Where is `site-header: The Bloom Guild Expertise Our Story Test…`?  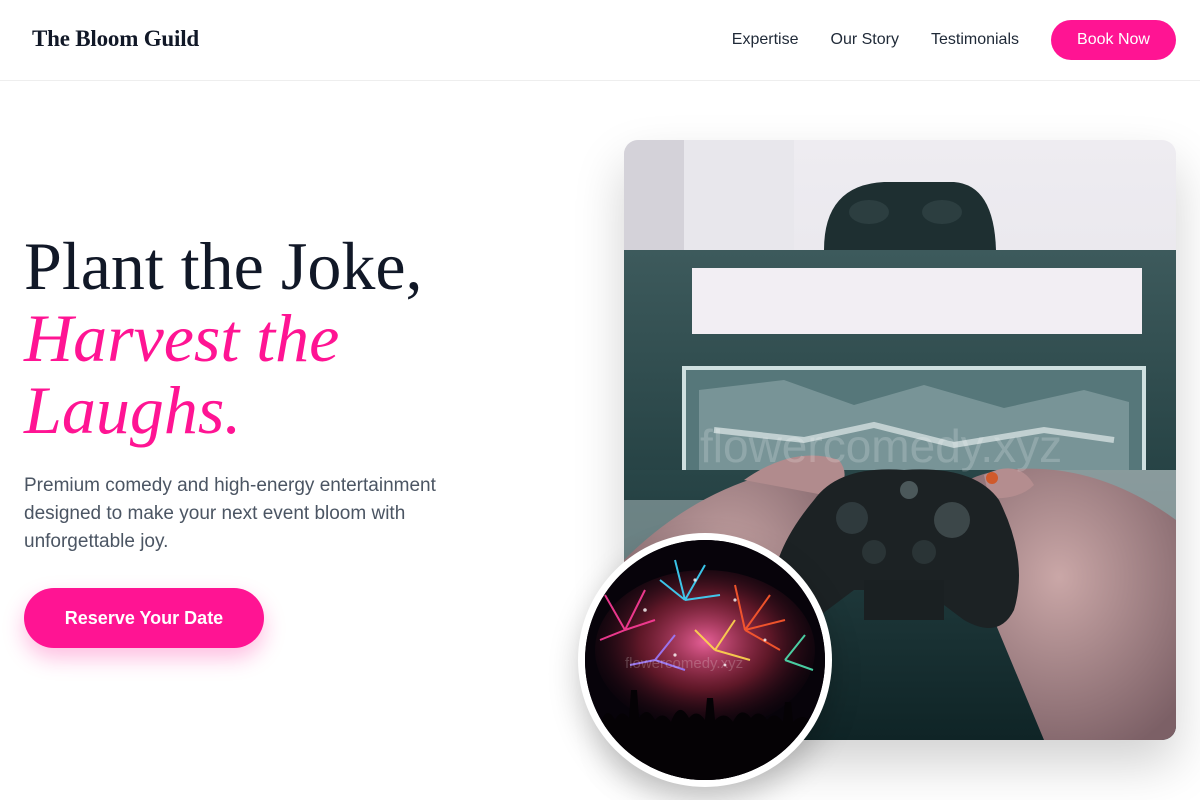 site-header: The Bloom Guild Expertise Our Story Test… is located at coordinates (600, 40).